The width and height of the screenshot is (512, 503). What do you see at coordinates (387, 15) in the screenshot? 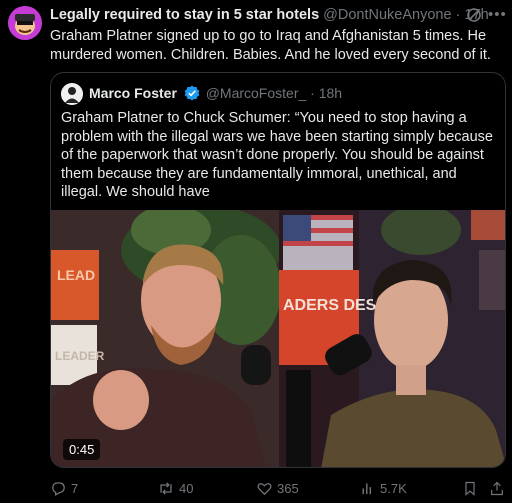
I see `author-handle: @DontNukeAnyone` at bounding box center [387, 15].